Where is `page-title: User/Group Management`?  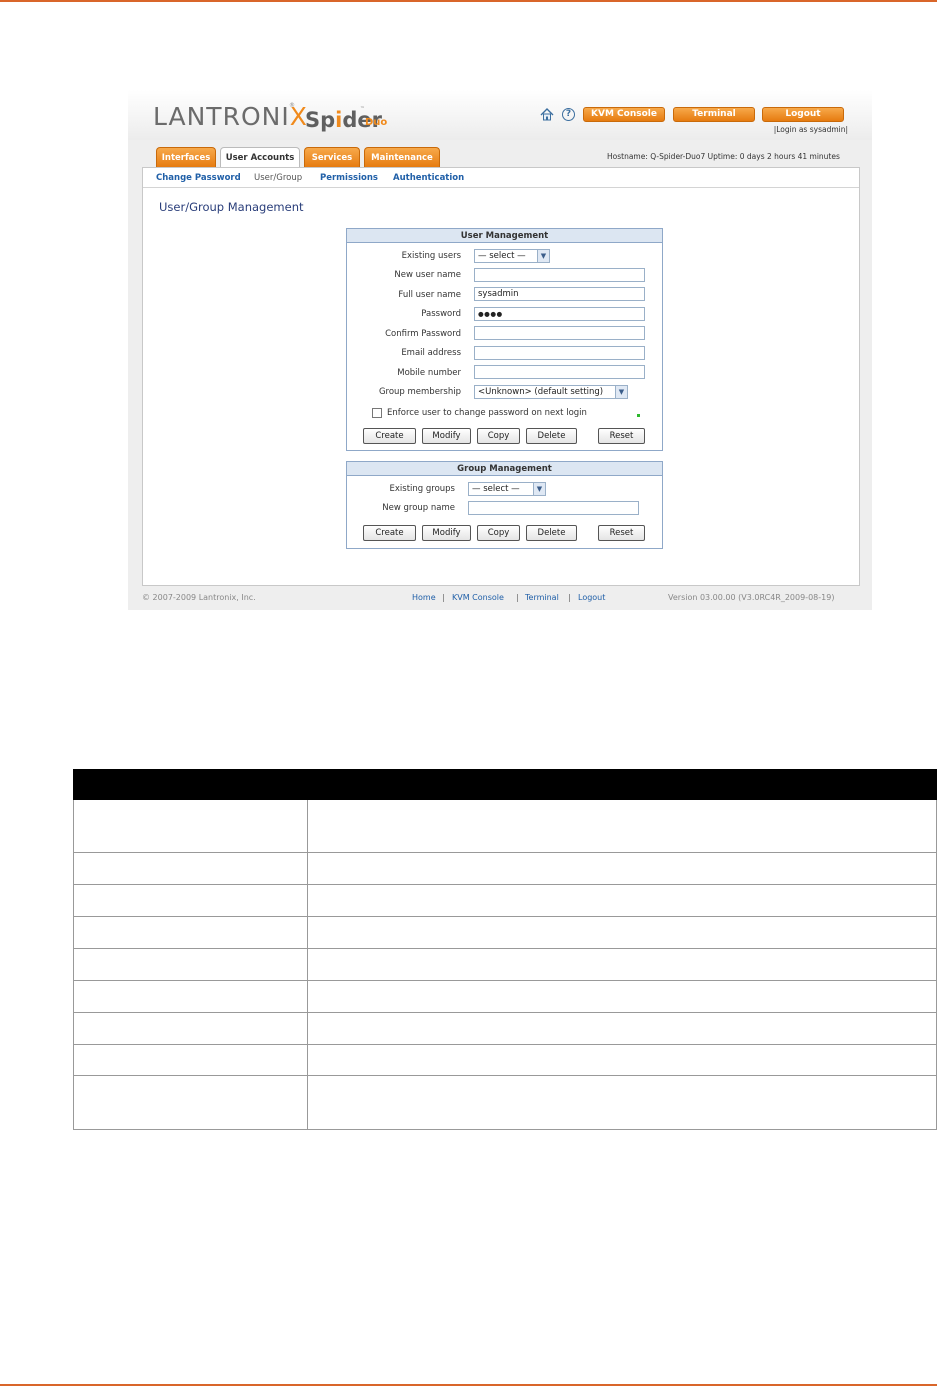
page-title: User/Group Management is located at coordinates (231, 207).